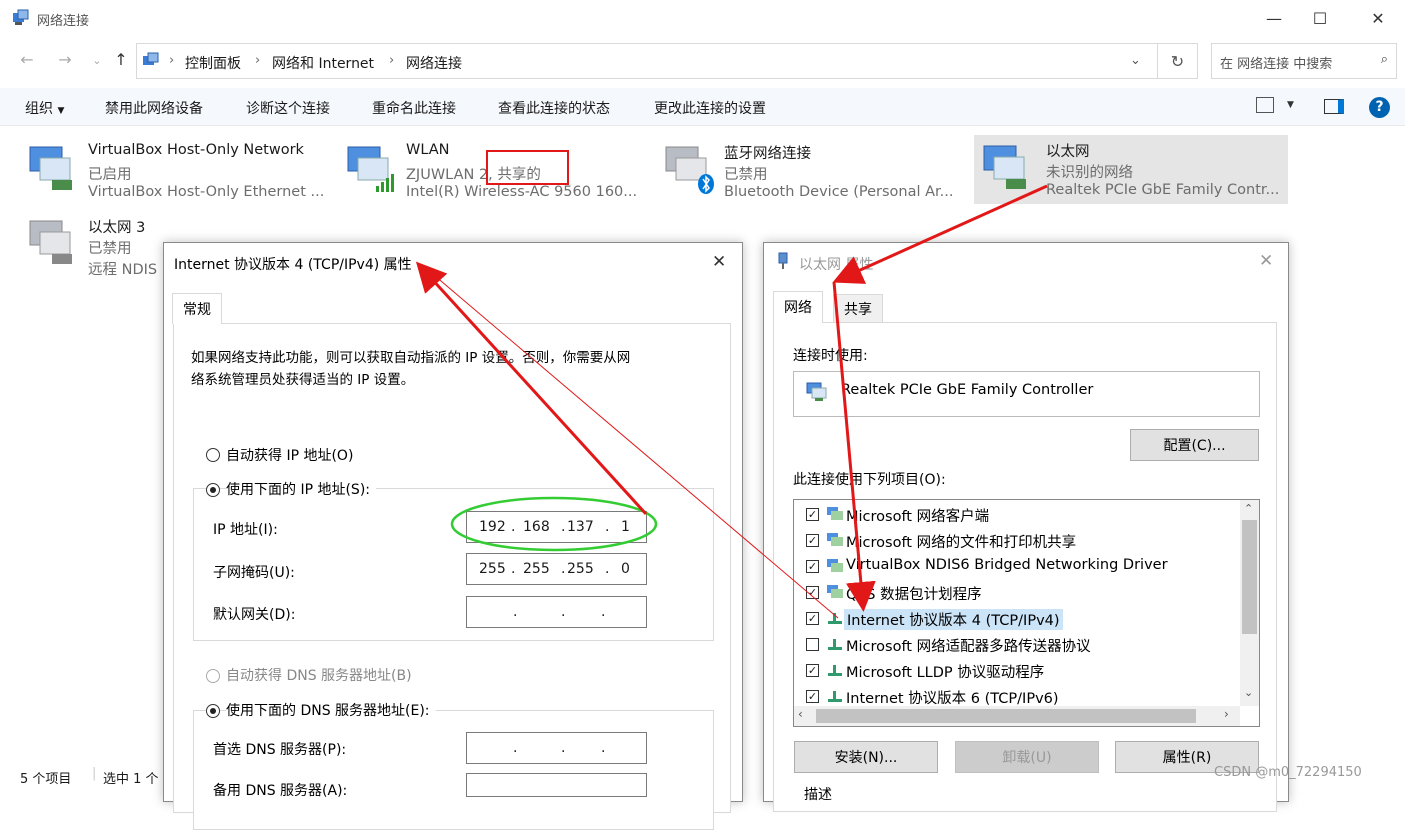  I want to click on refresh-icon: ↻, so click(1177, 61).